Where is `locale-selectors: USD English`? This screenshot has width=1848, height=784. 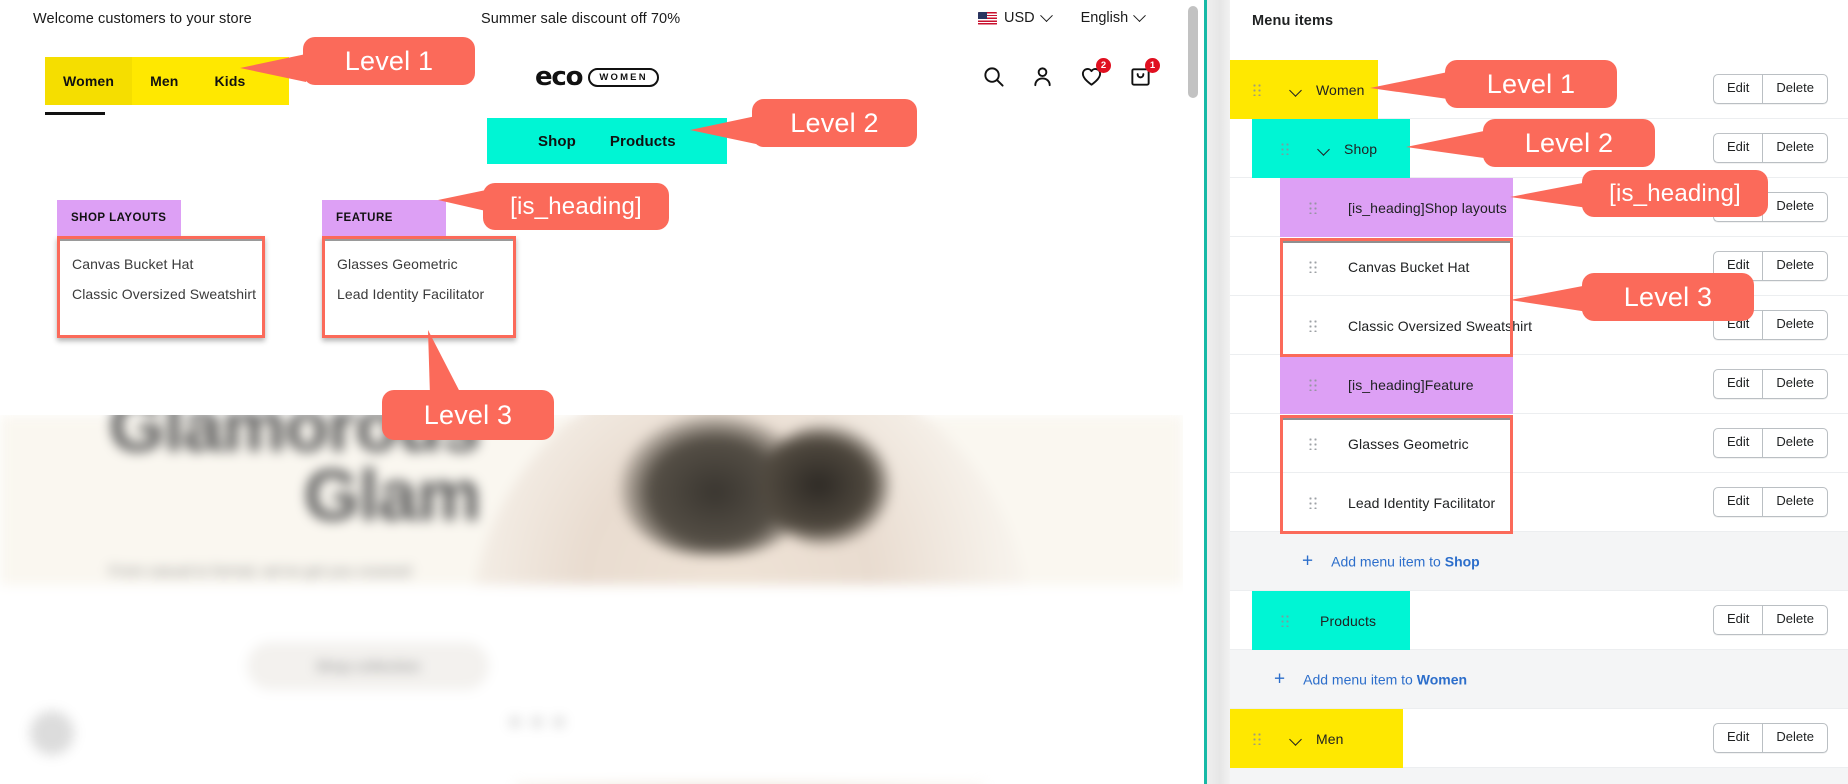
locale-selectors: USD English is located at coordinates (1062, 17).